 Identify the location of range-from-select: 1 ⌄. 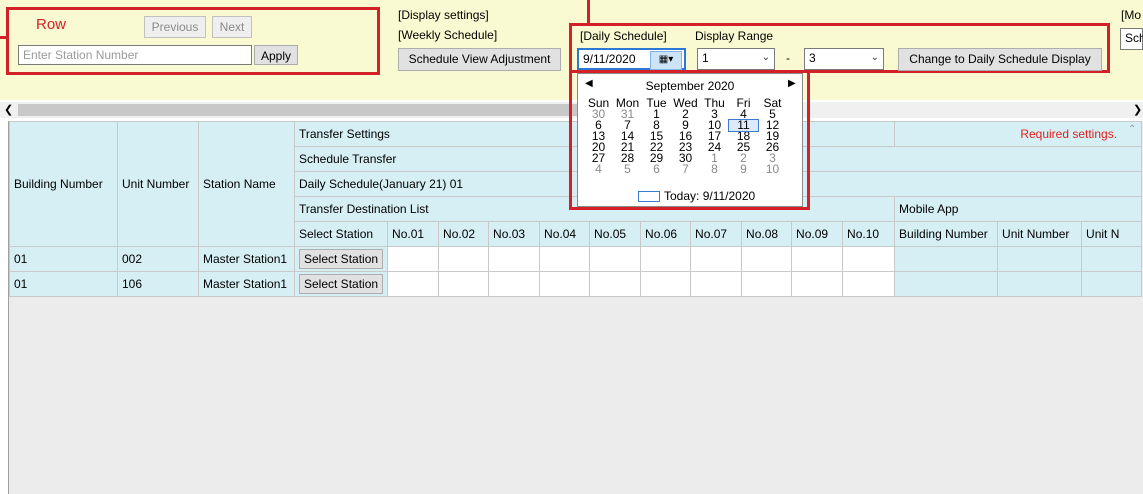
(736, 59).